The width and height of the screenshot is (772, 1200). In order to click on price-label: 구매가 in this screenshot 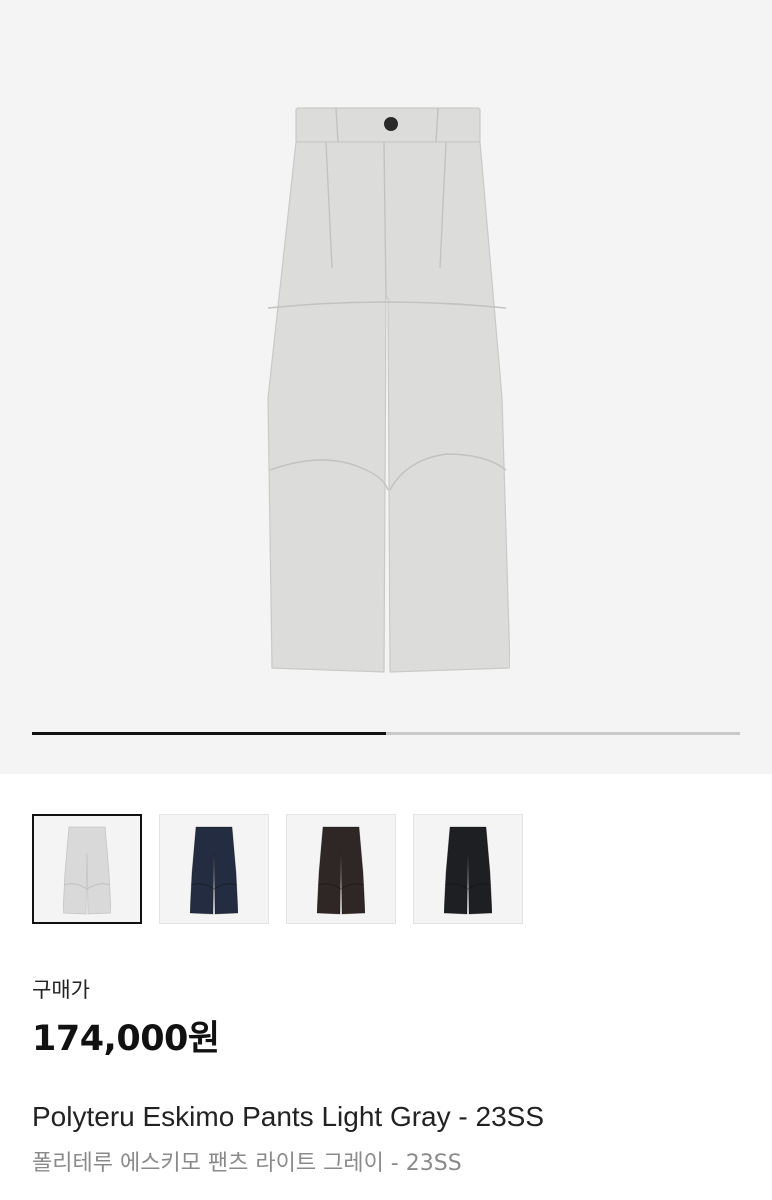, I will do `click(61, 990)`.